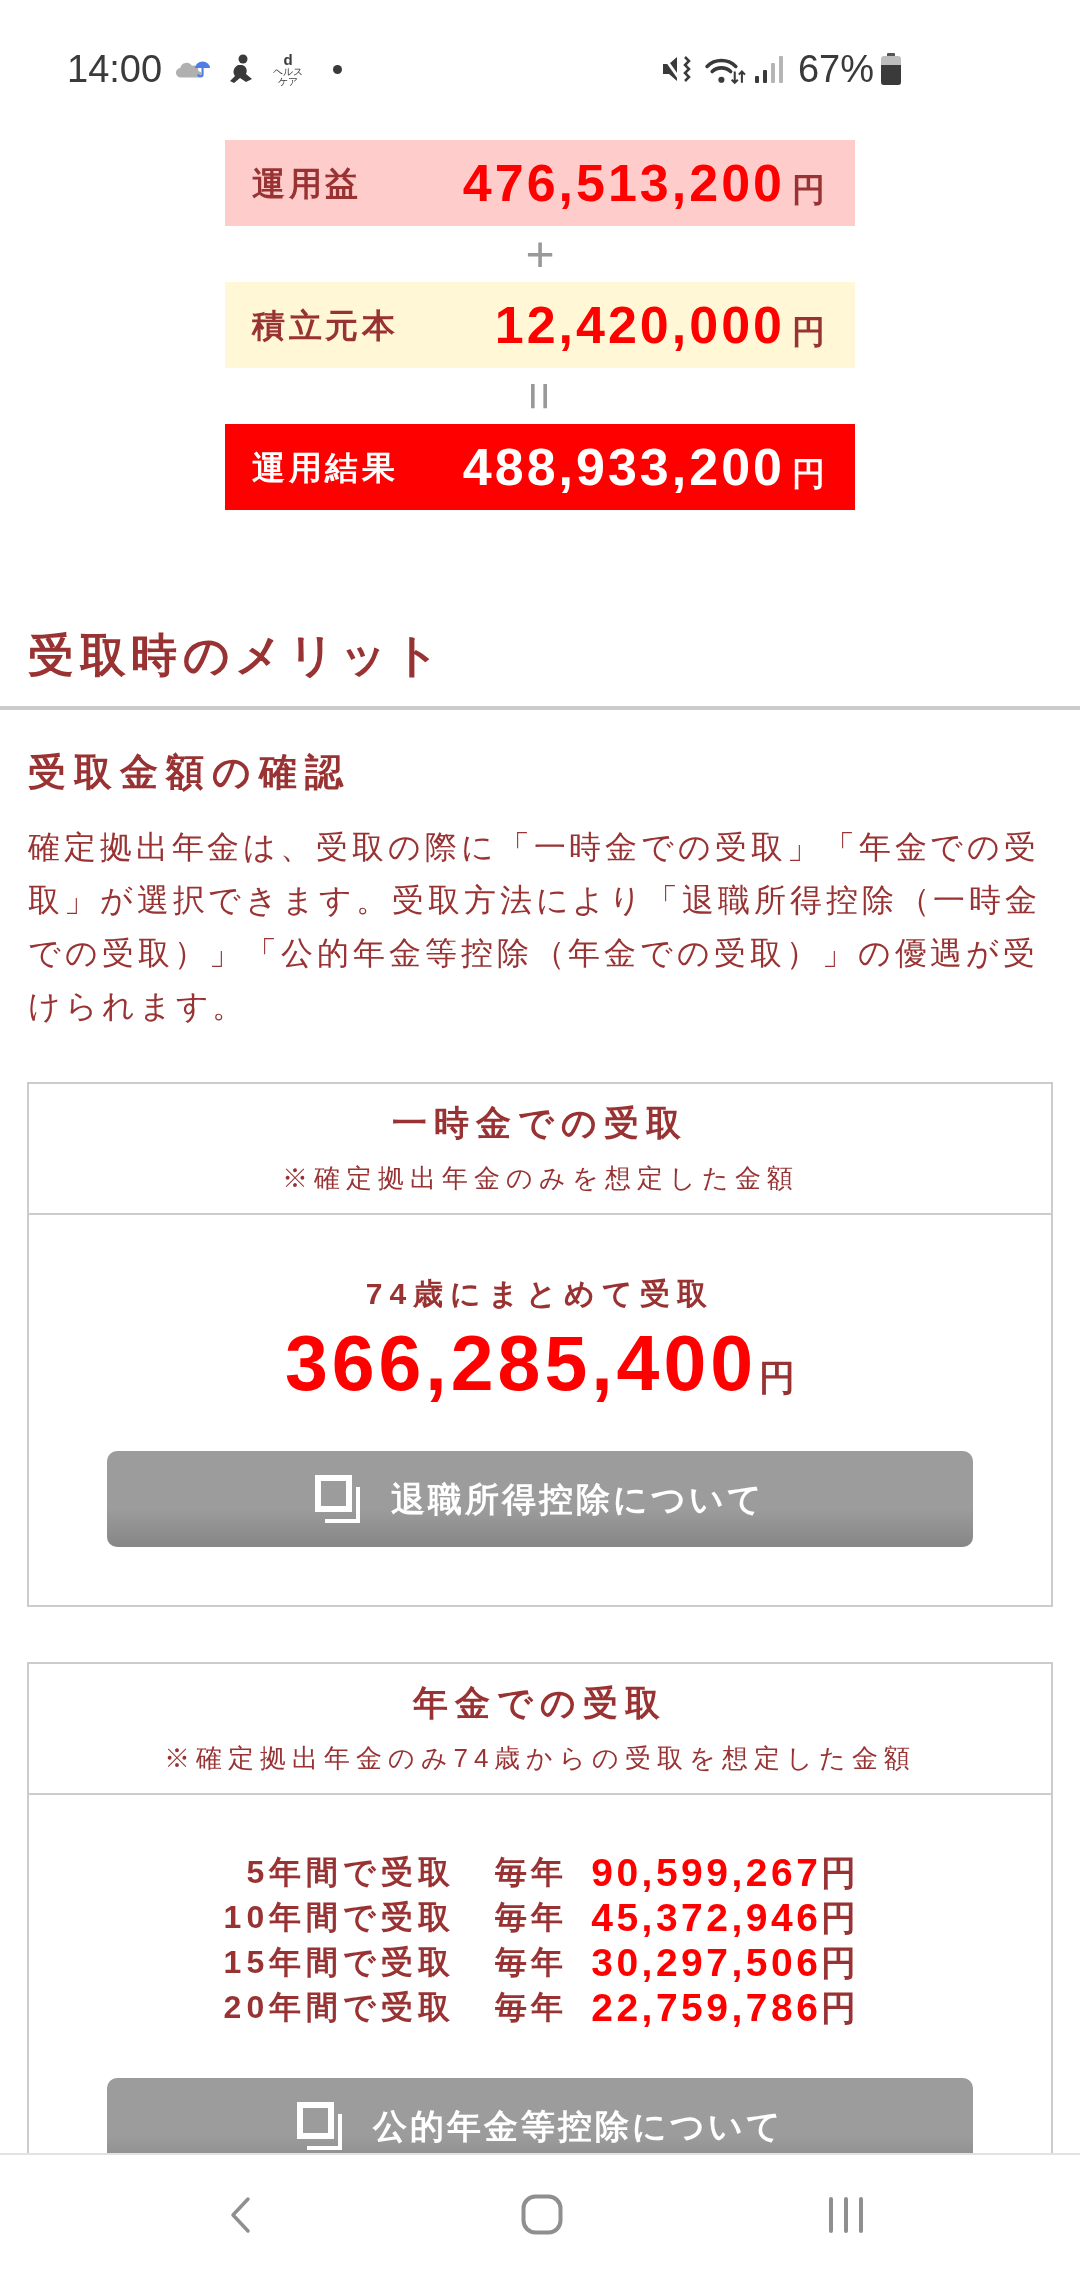 The height and width of the screenshot is (2280, 1080). What do you see at coordinates (237, 655) in the screenshot?
I see `section-title: 受取時のメリット` at bounding box center [237, 655].